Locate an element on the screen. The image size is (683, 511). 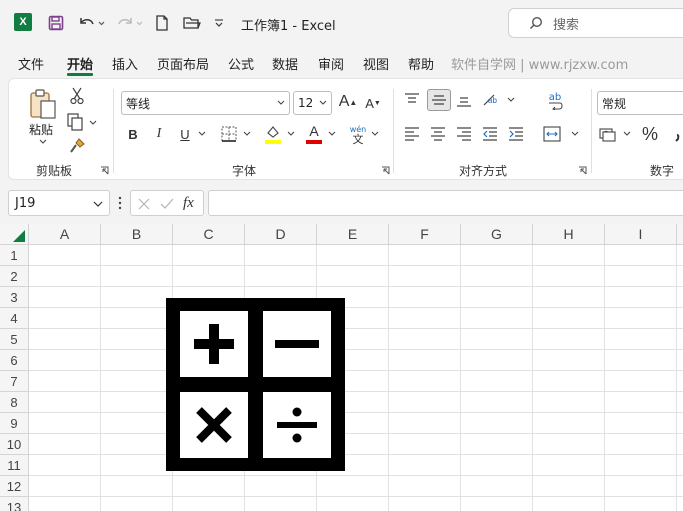
row-header-6: 6 is located at coordinates (14, 360).